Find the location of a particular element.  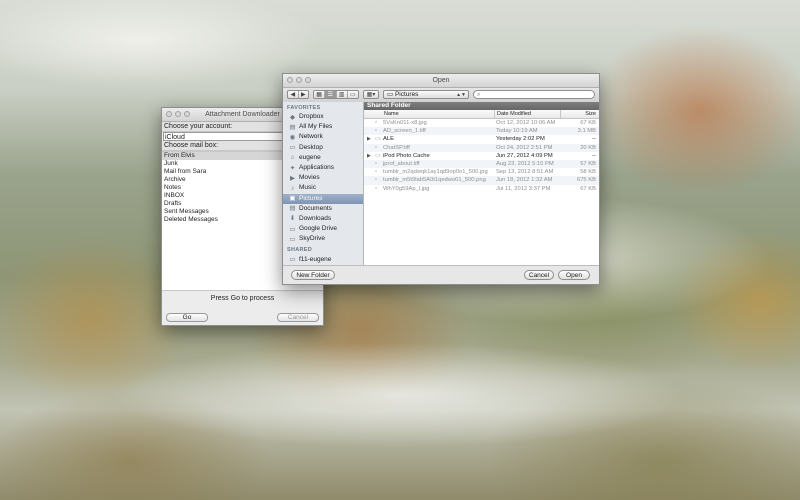

sidebar-item-label: eugene is located at coordinates (310, 157).